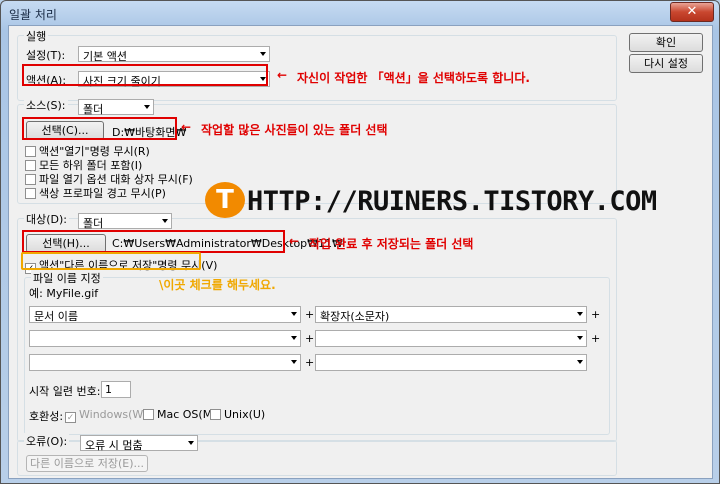 The height and width of the screenshot is (484, 720). I want to click on naming-field-2: 확장자(소문자), so click(451, 314).